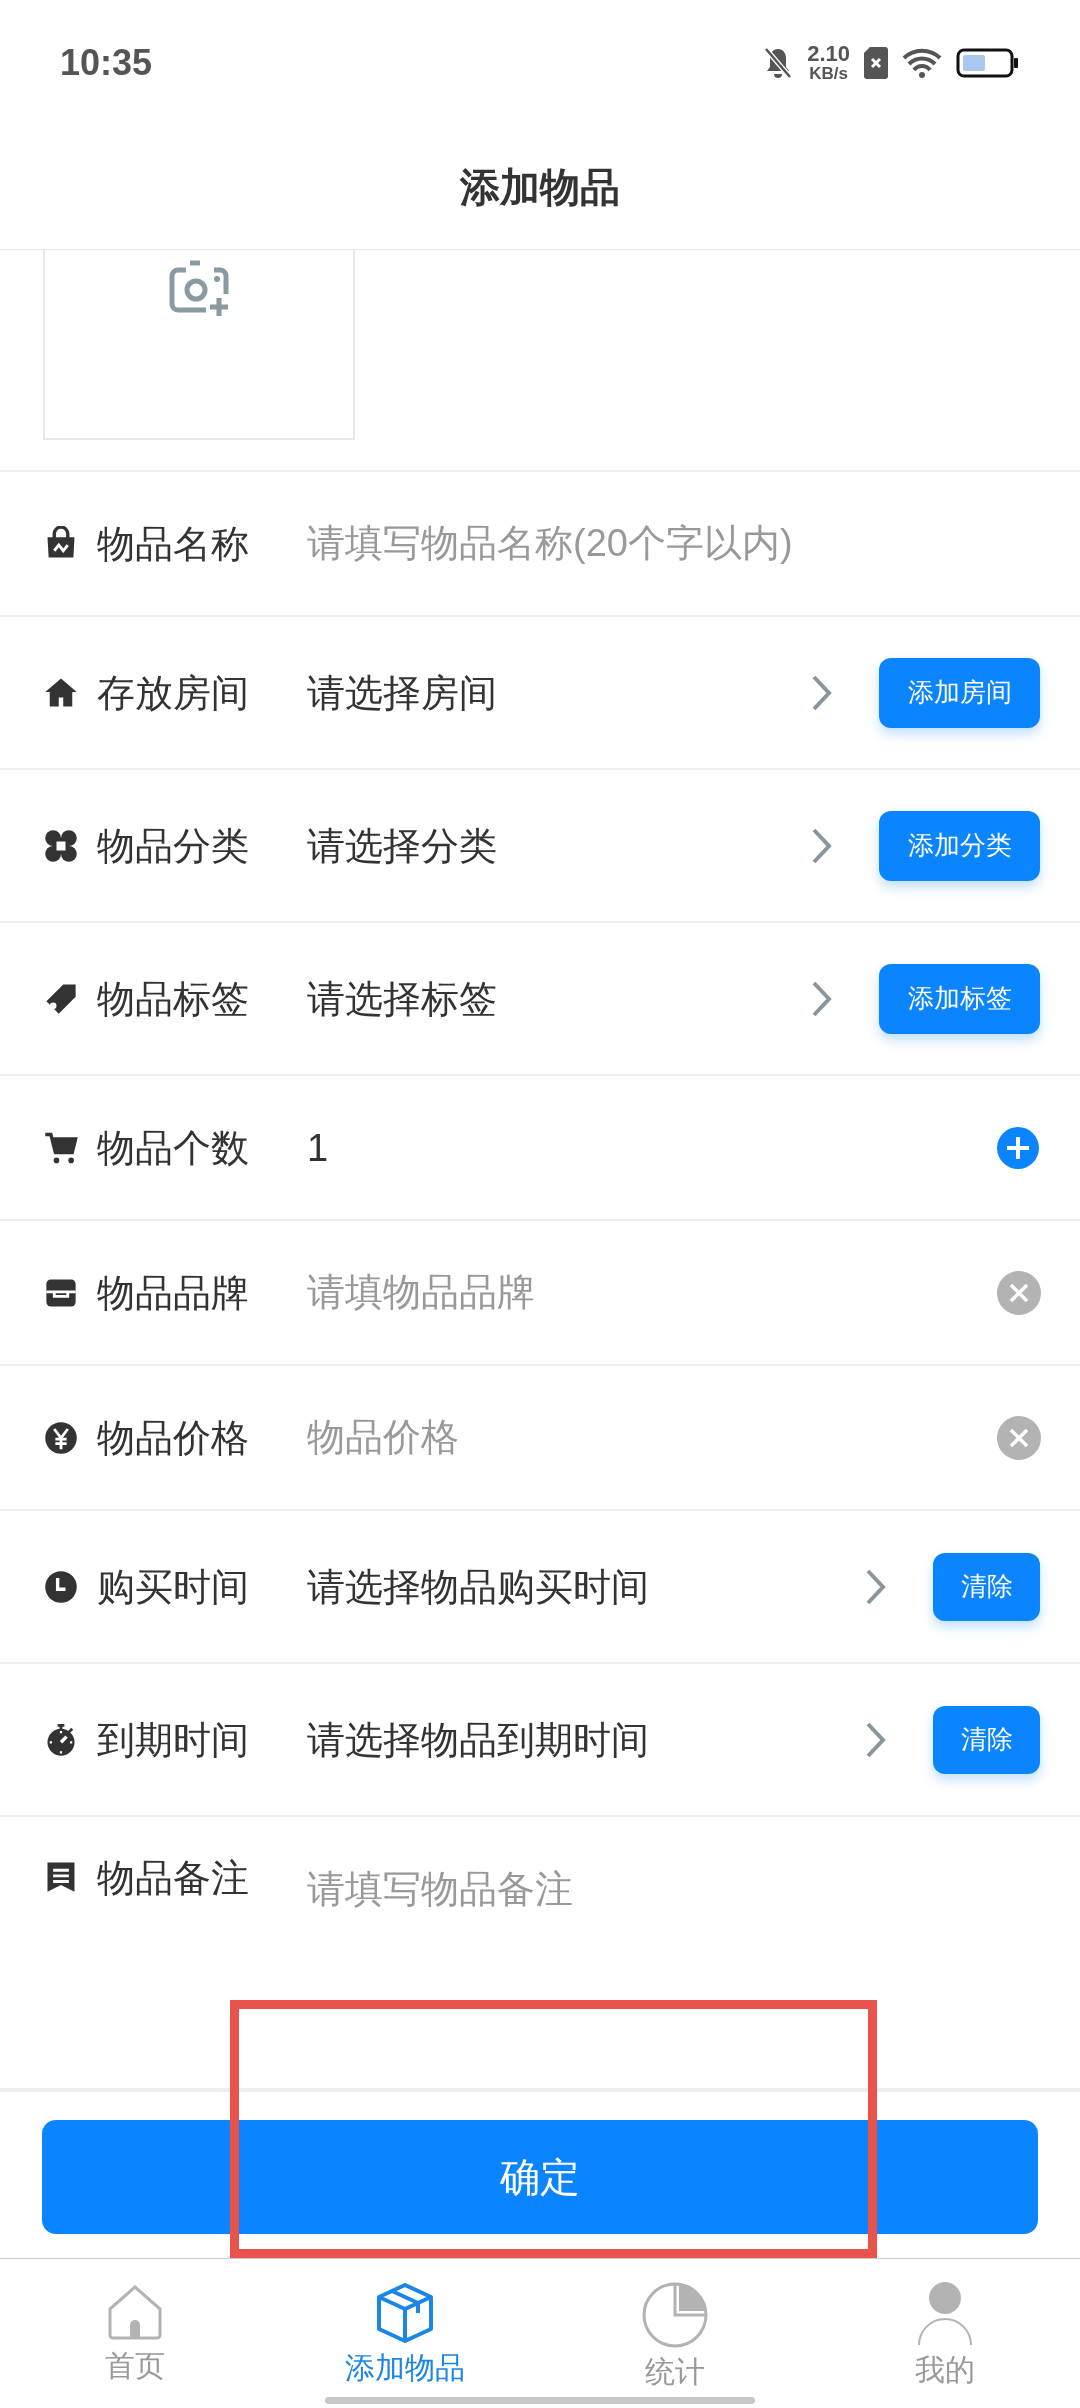  I want to click on input-field: 请填写物品名称(20个字以内), so click(673, 543).